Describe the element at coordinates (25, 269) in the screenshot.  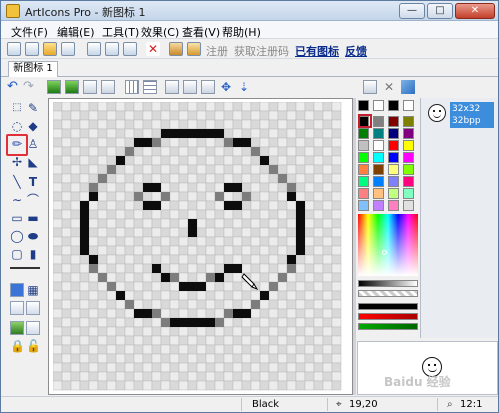
I see `line-width-icon` at that location.